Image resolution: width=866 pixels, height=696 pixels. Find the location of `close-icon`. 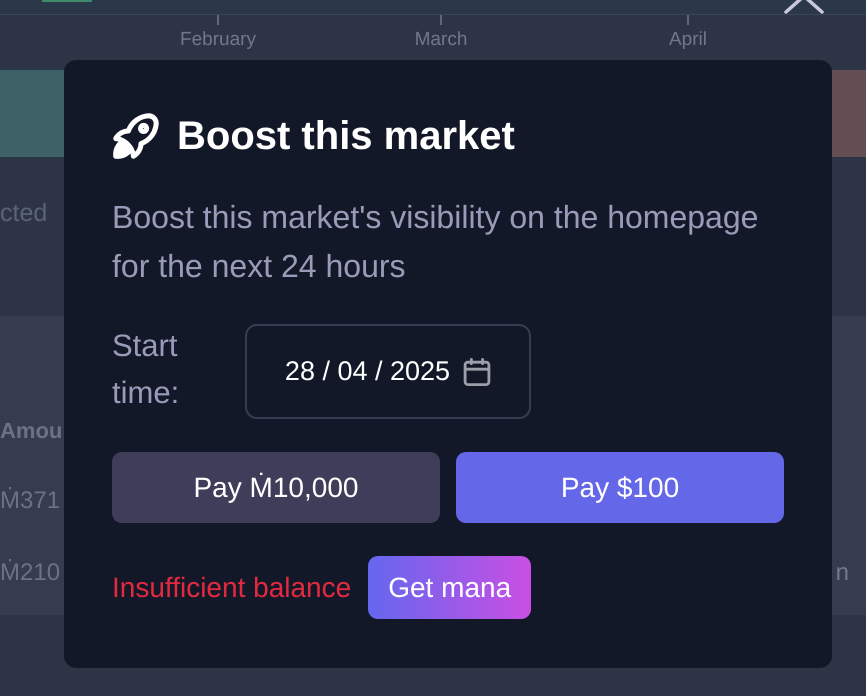

close-icon is located at coordinates (804, 7).